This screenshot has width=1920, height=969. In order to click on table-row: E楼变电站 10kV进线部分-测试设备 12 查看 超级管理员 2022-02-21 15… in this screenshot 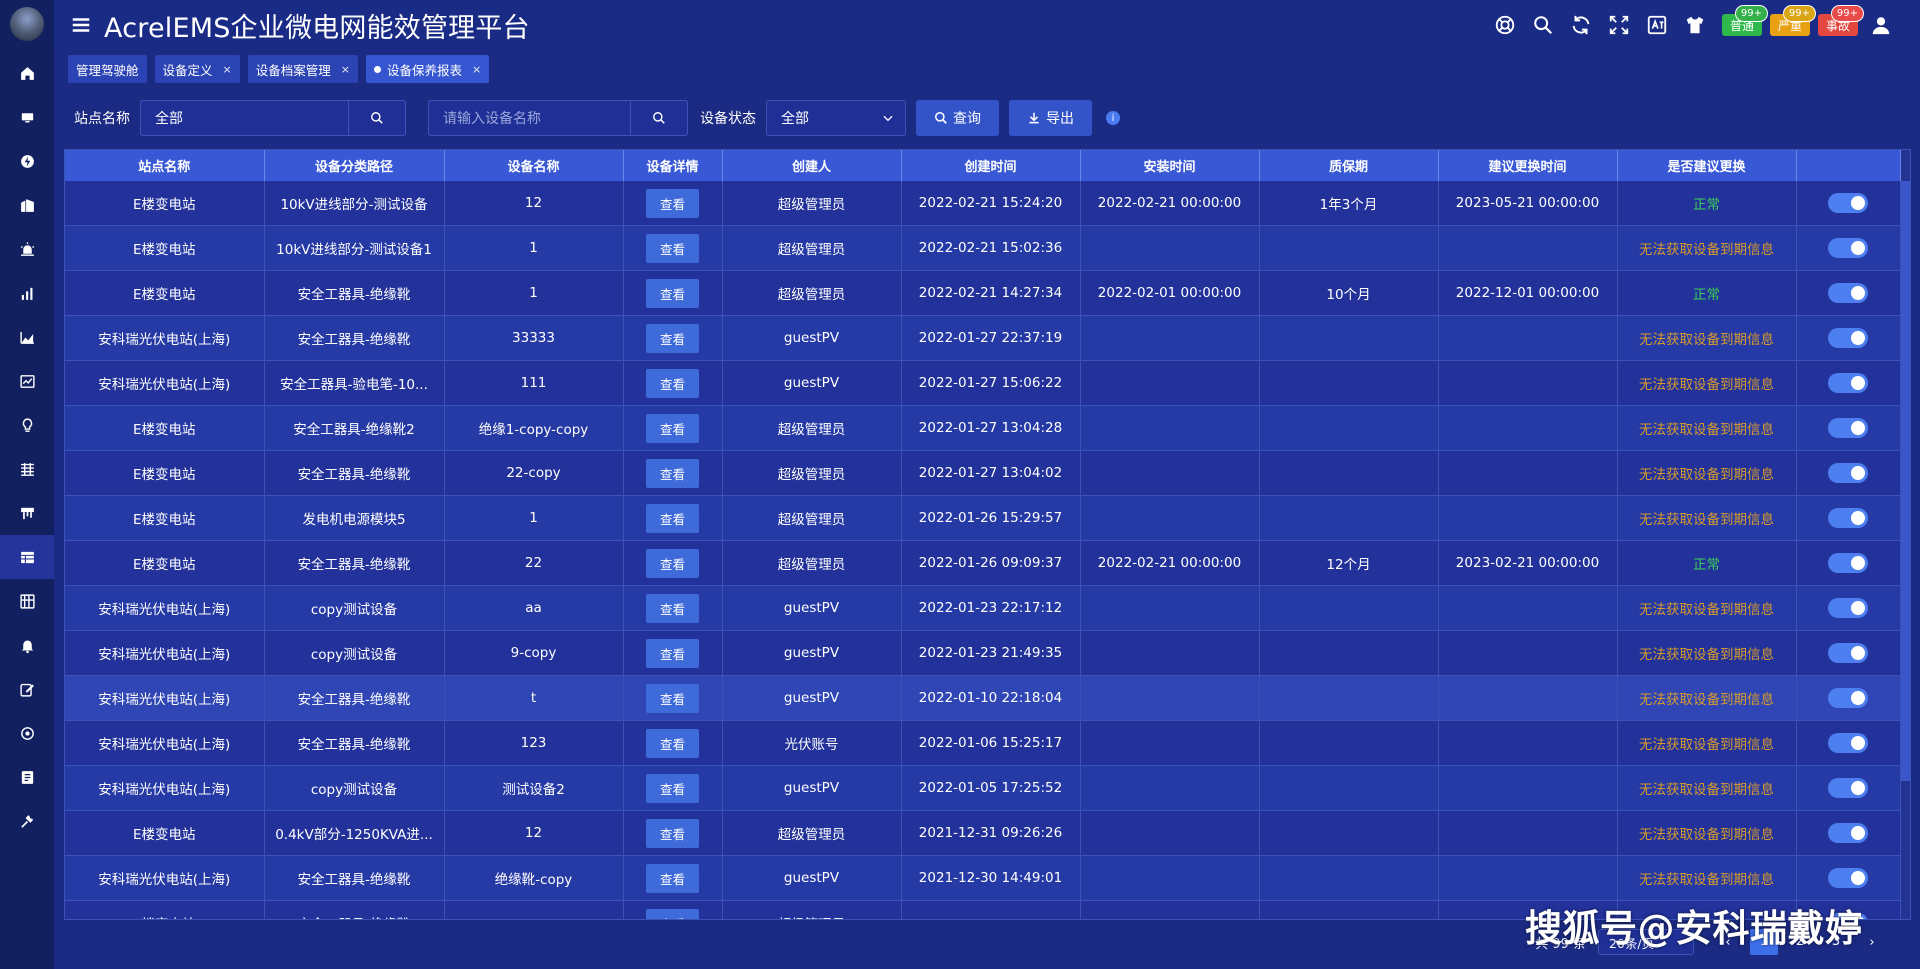, I will do `click(983, 203)`.